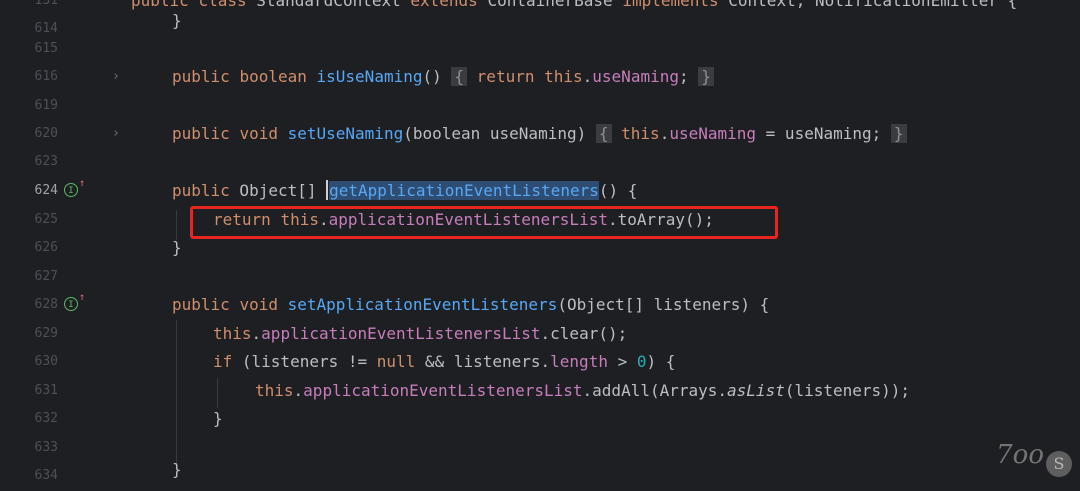 The width and height of the screenshot is (1080, 491). What do you see at coordinates (540, 248) in the screenshot?
I see `code-line-626: 626 }` at bounding box center [540, 248].